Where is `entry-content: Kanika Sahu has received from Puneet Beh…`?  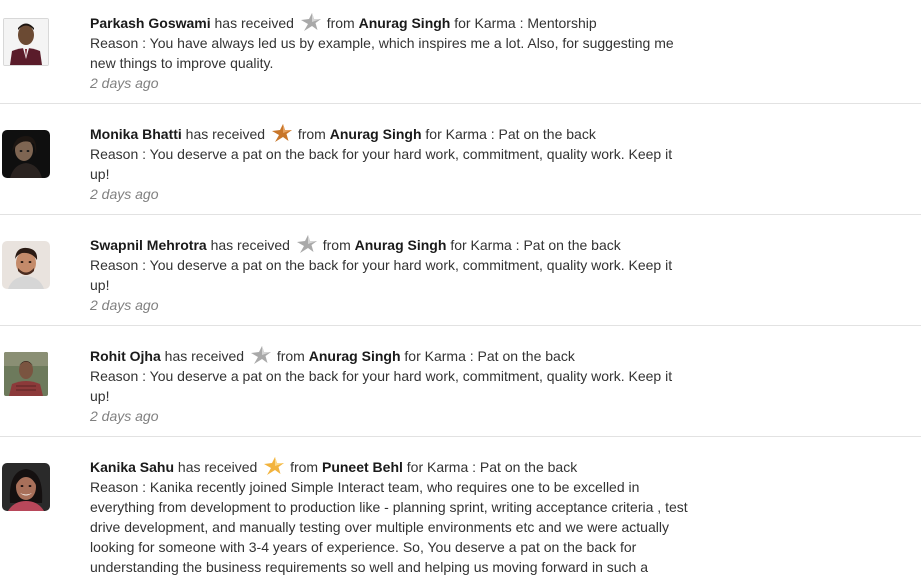
entry-content: Kanika Sahu has received from Puneet Beh… is located at coordinates (390, 517).